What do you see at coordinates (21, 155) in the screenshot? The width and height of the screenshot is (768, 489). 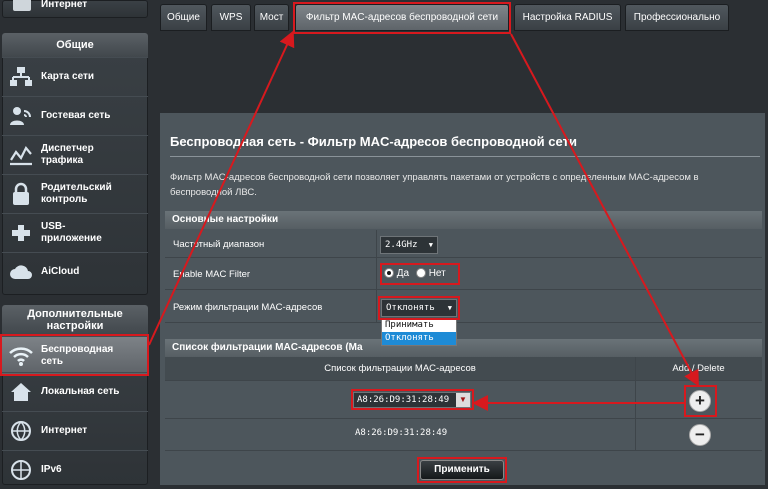 I see `traffic-manager-icon` at bounding box center [21, 155].